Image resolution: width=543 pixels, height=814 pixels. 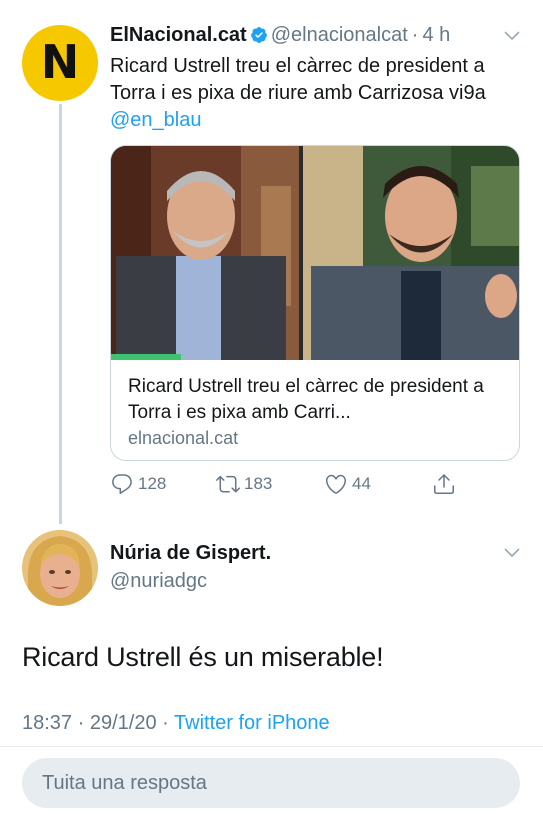 What do you see at coordinates (60, 314) in the screenshot?
I see `thread-connector-line` at bounding box center [60, 314].